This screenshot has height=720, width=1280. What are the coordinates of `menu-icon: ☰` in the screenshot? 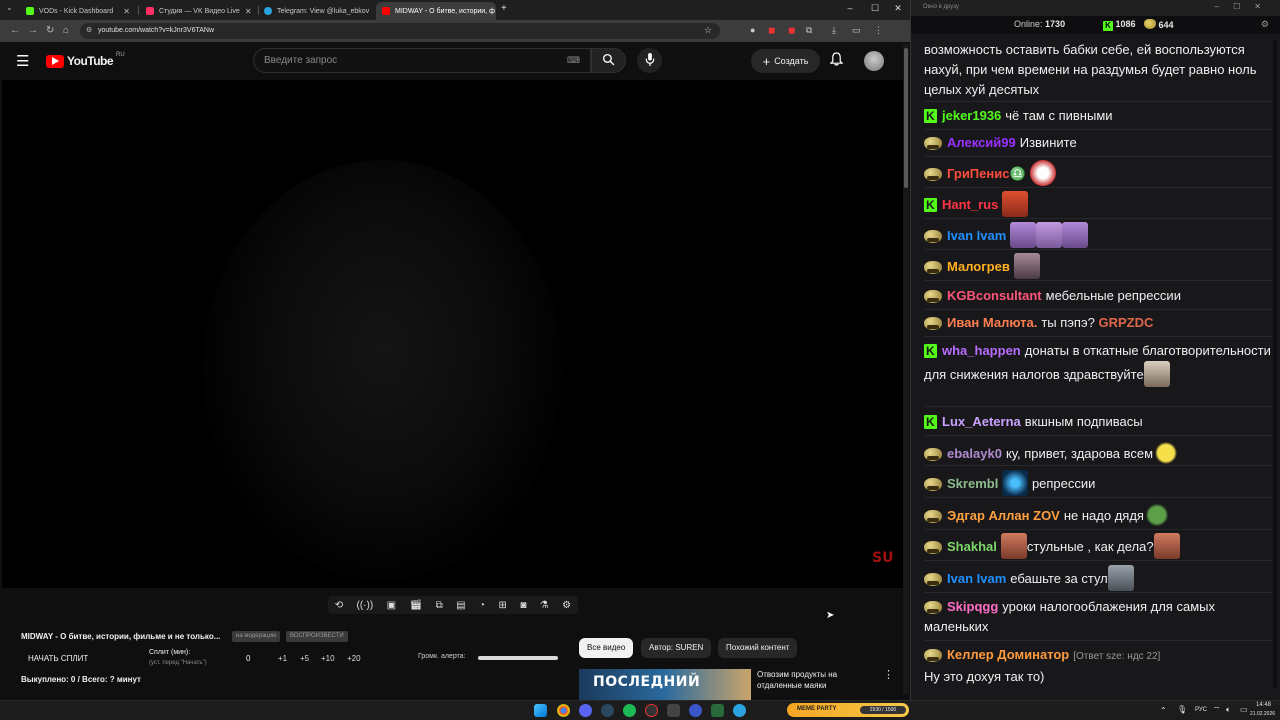 It's located at (22, 61).